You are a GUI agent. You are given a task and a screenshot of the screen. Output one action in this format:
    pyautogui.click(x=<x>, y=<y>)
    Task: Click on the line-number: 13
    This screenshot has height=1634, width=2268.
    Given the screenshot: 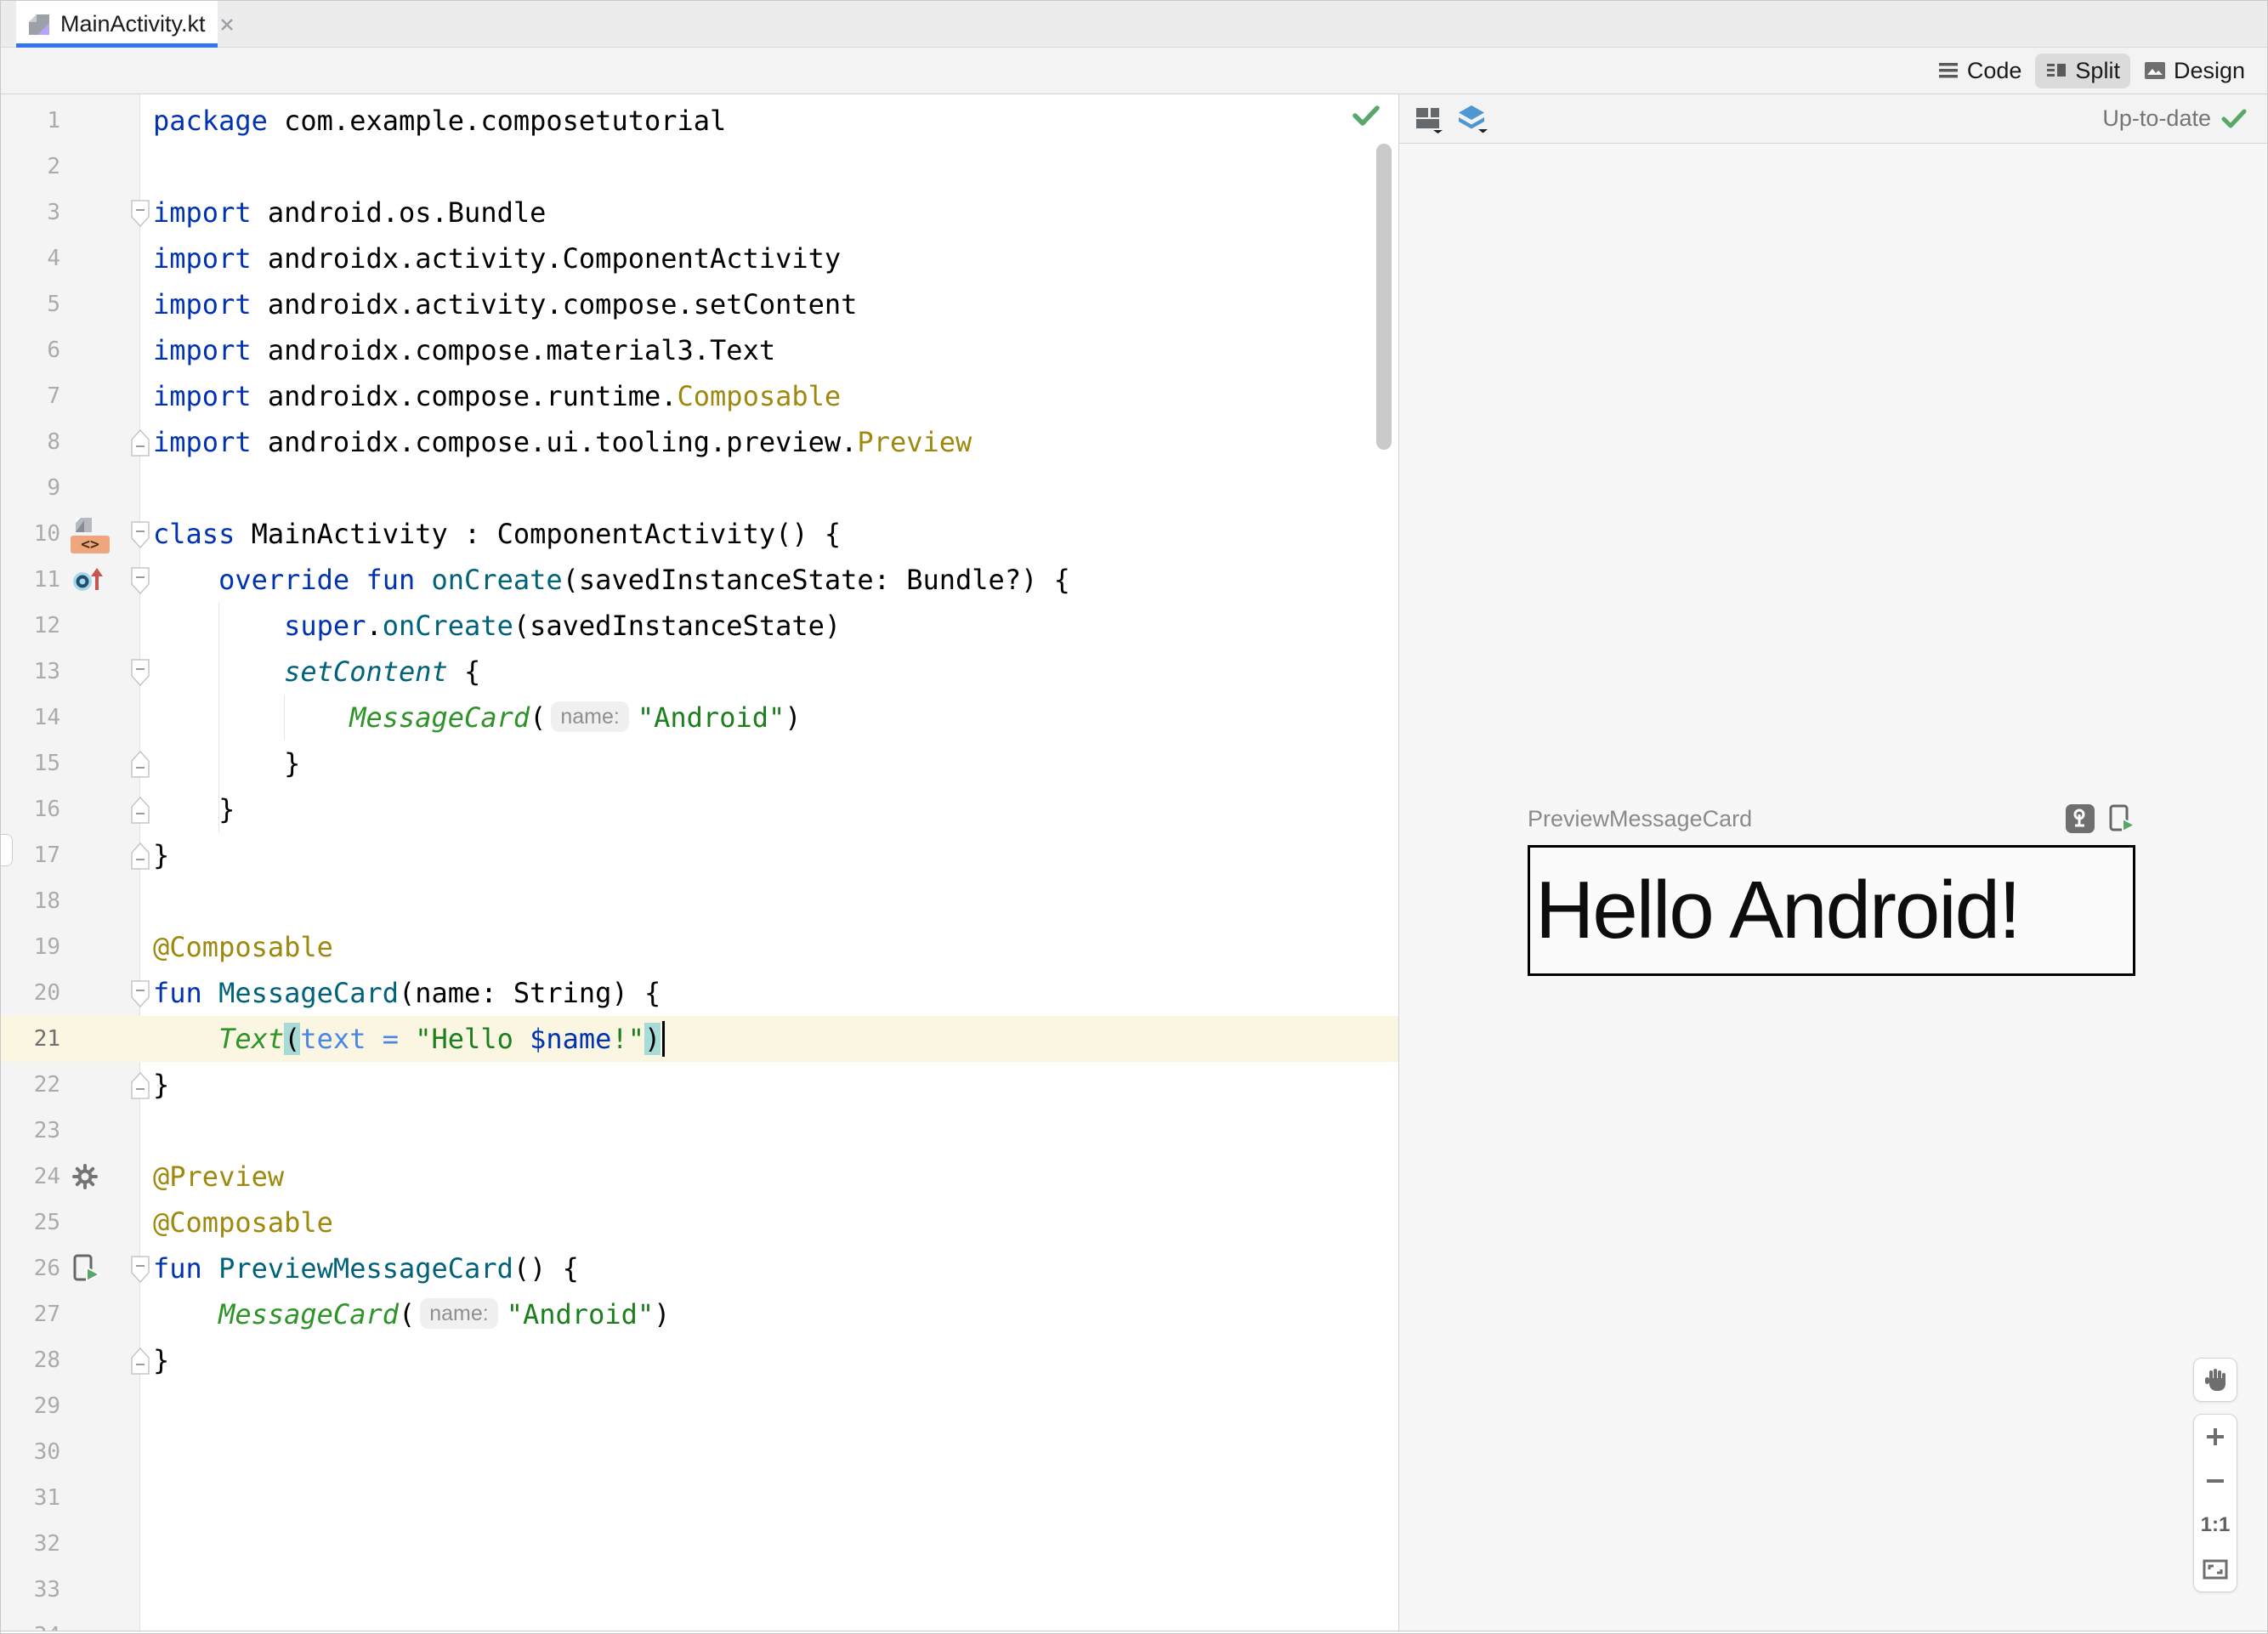 What is the action you would take?
    pyautogui.click(x=30, y=672)
    